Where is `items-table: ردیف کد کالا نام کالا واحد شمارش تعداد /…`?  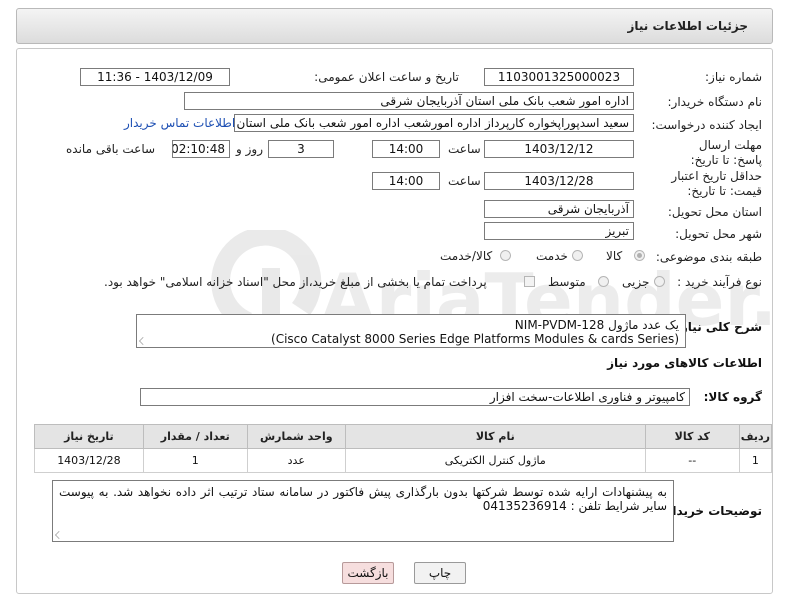 items-table: ردیف کد کالا نام کالا واحد شمارش تعداد /… is located at coordinates (403, 448).